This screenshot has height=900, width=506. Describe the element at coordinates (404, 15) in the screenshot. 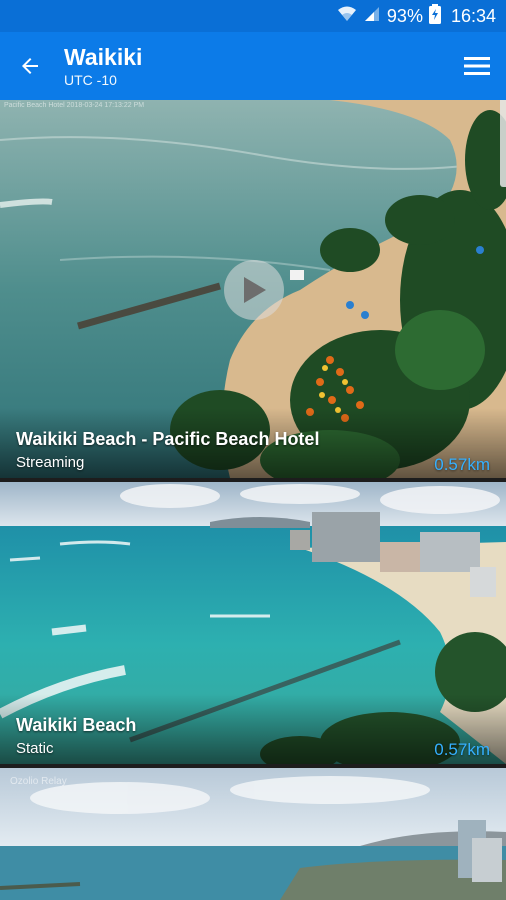

I see `battery-percent: 93%` at that location.